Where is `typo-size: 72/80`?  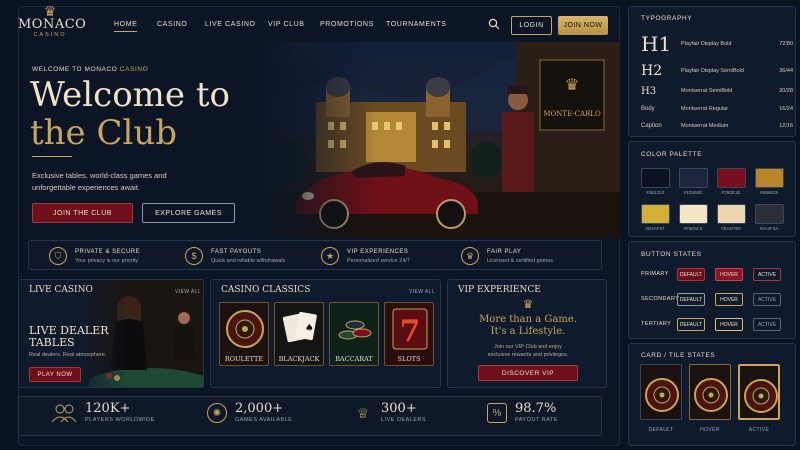
typo-size: 72/80 is located at coordinates (786, 44).